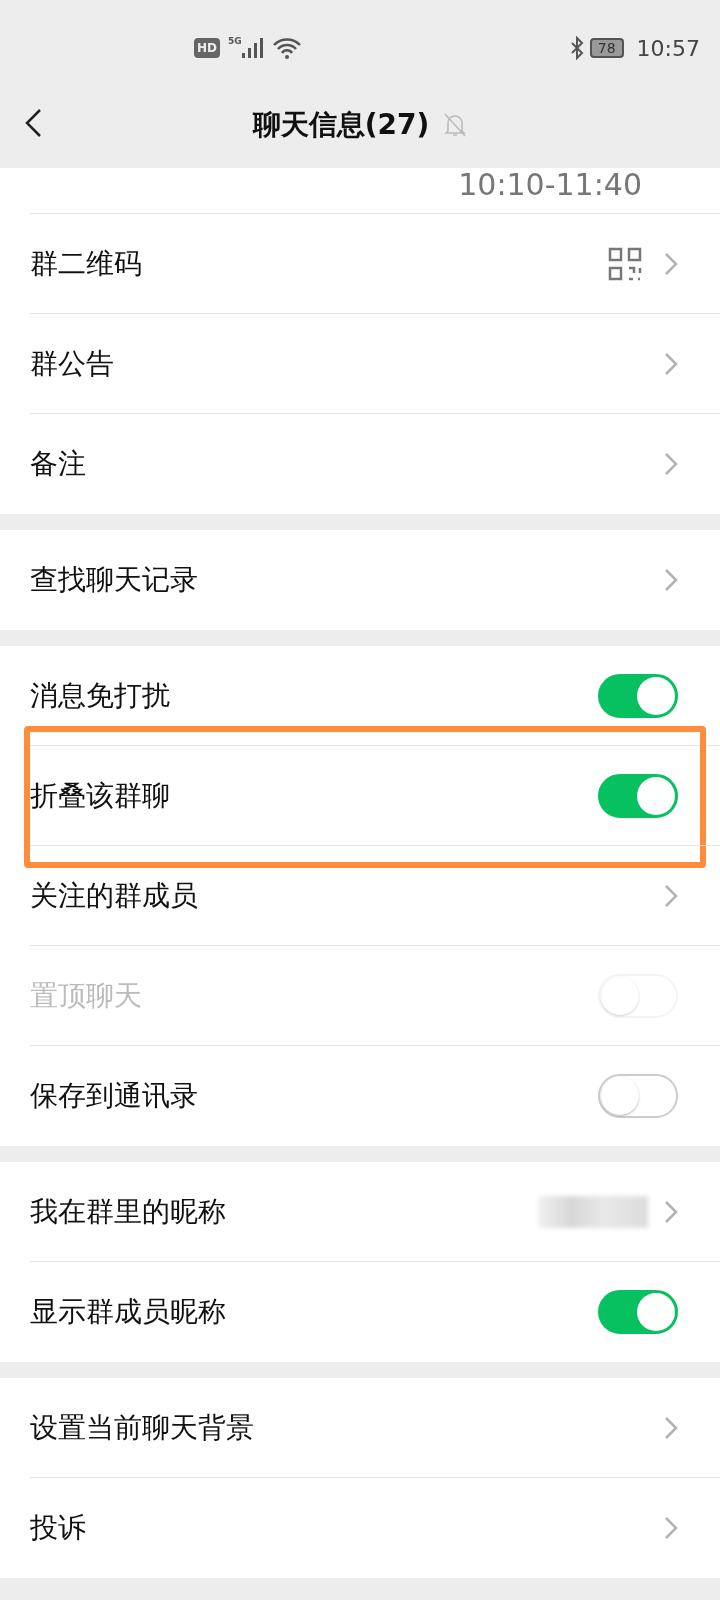 The width and height of the screenshot is (720, 1600). What do you see at coordinates (100, 796) in the screenshot?
I see `row-label: 折叠该群聊` at bounding box center [100, 796].